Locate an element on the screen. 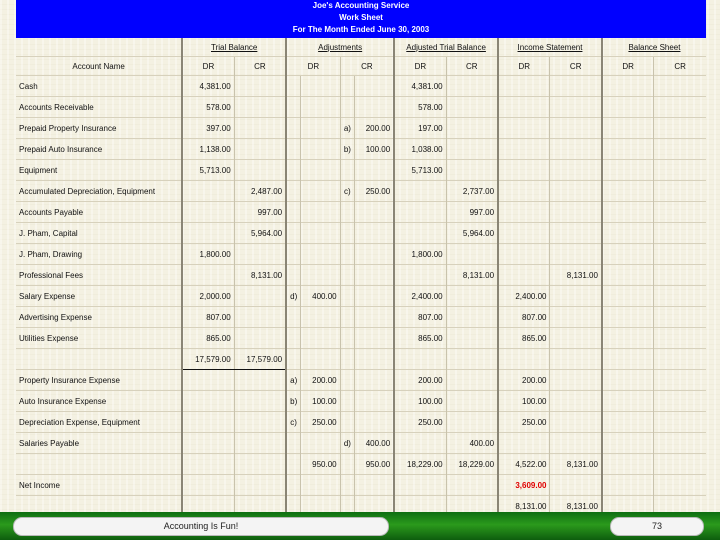 The image size is (720, 540). amount-cell-atb-dr: 1,800.00 is located at coordinates (420, 254).